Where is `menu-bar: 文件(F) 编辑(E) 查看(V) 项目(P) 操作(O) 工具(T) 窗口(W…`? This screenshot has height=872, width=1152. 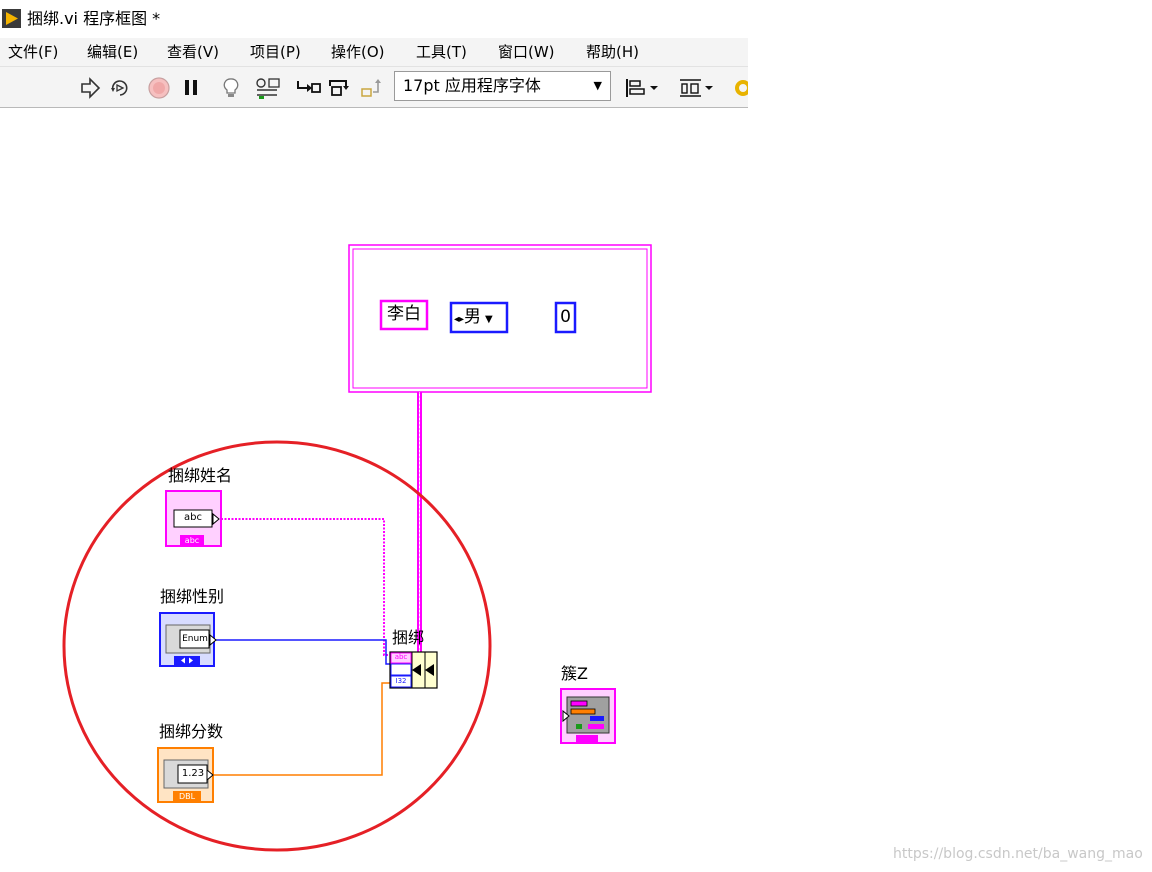 menu-bar: 文件(F) 编辑(E) 查看(V) 项目(P) 操作(O) 工具(T) 窗口(W… is located at coordinates (374, 52).